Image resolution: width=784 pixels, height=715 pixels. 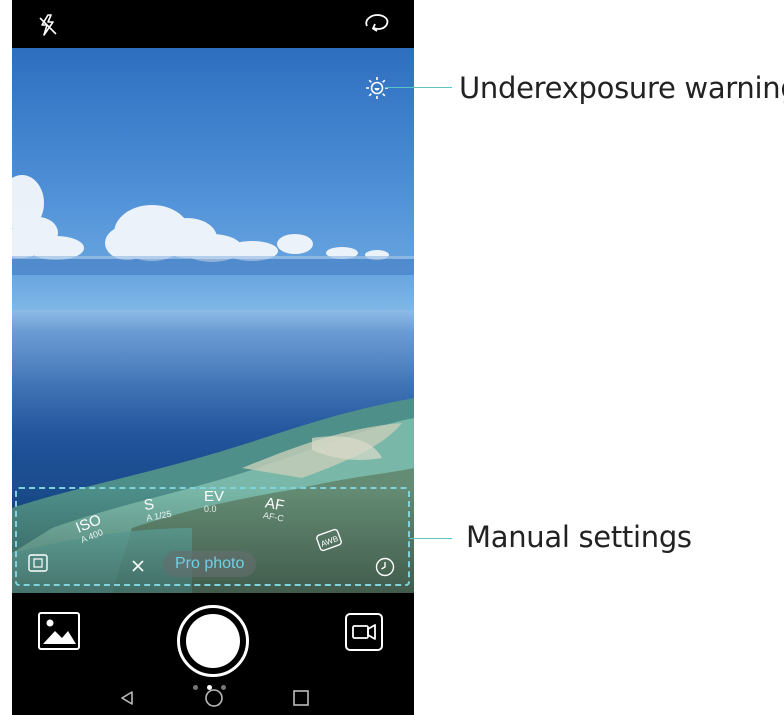 I want to click on manual-settings-callout-line, so click(x=430, y=538).